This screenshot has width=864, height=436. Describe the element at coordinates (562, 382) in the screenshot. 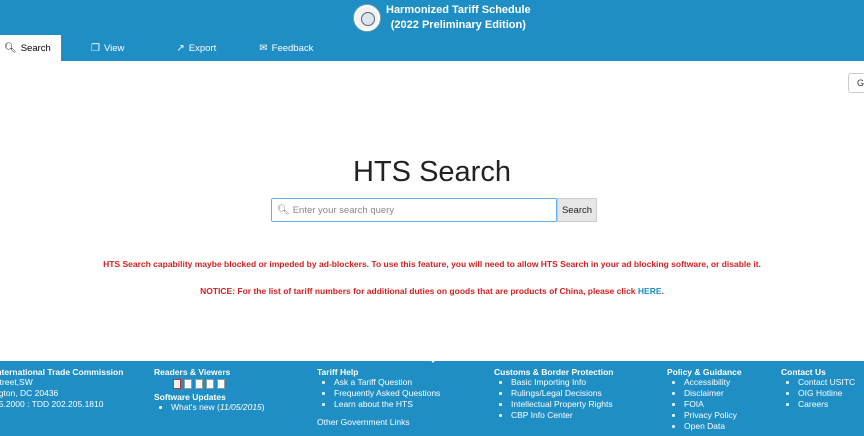

I see `footer-link: Basic Importing Info` at that location.